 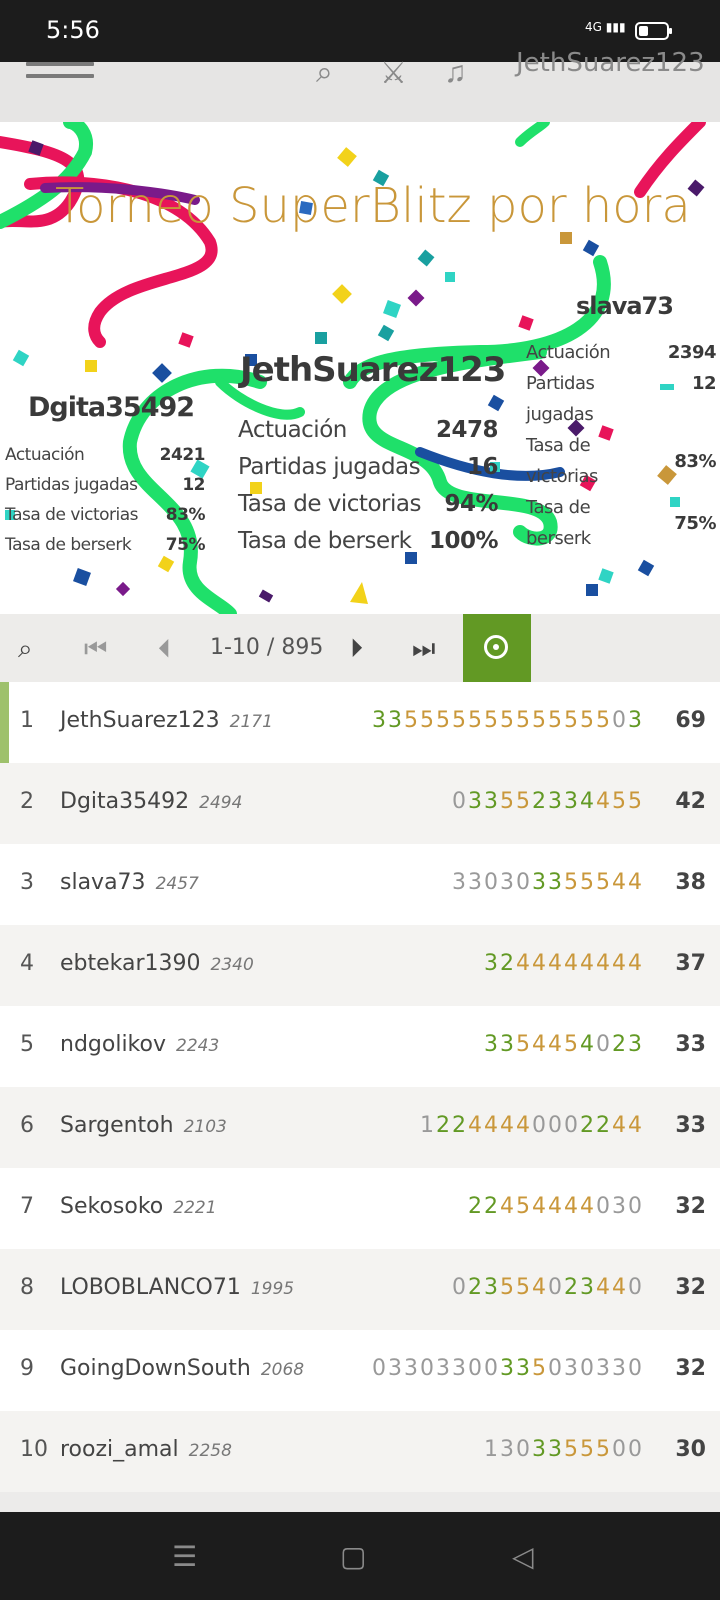 What do you see at coordinates (360, 1127) in the screenshot?
I see `table-row: 6 Sargentoh 2103 12244440002244 33` at bounding box center [360, 1127].